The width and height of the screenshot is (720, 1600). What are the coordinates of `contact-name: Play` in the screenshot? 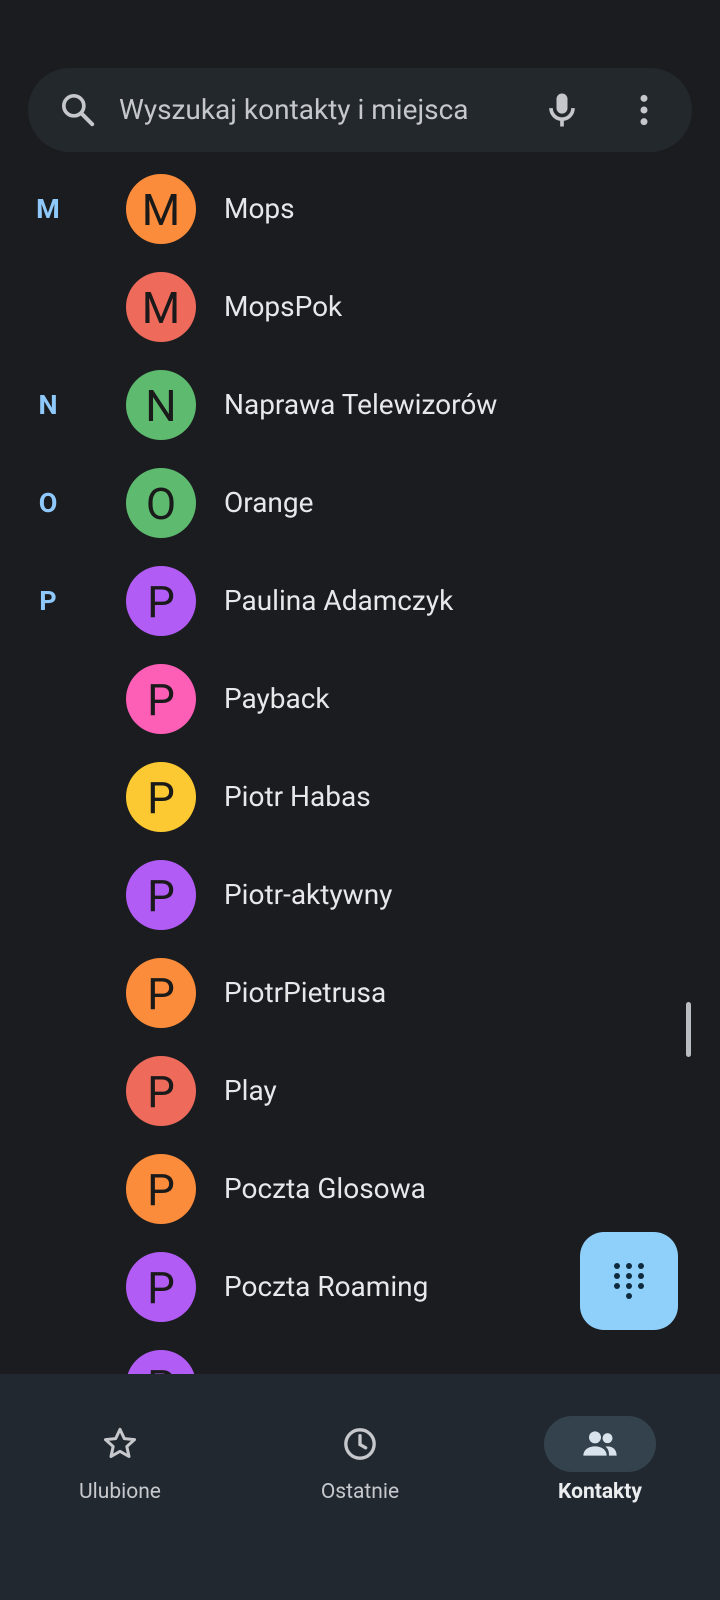 It's located at (250, 1090).